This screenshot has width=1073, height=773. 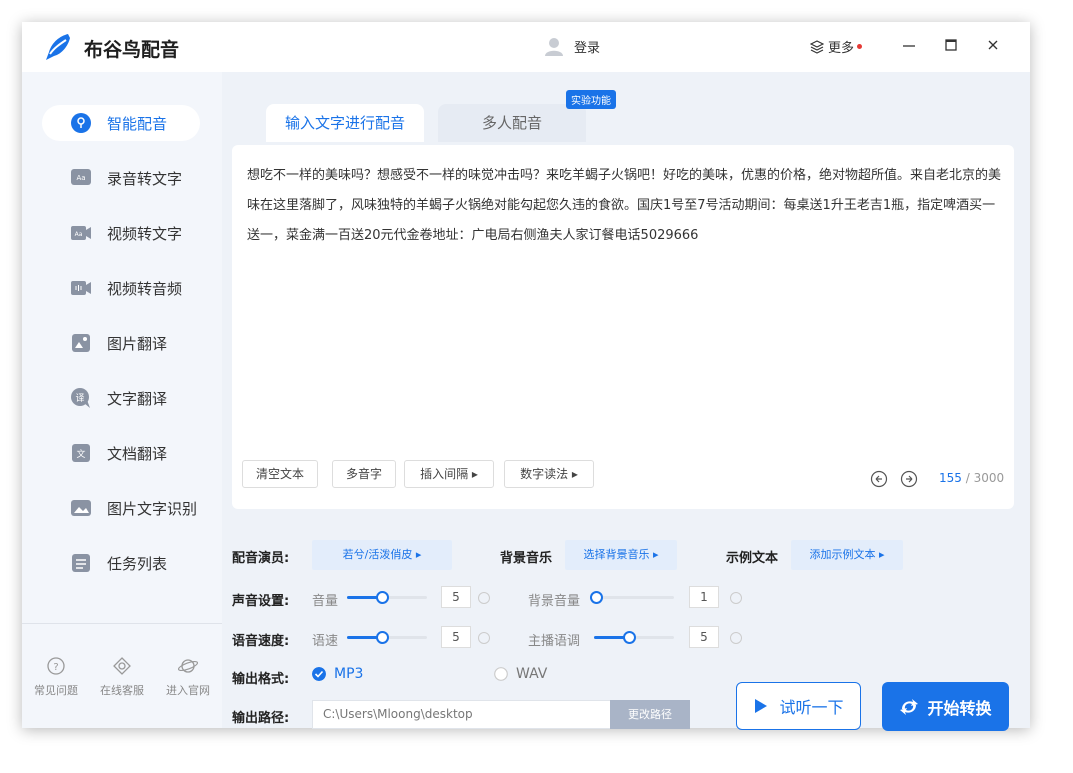 I want to click on sidebar-item-video-to-text: Aa 视频转文字, so click(x=121, y=233).